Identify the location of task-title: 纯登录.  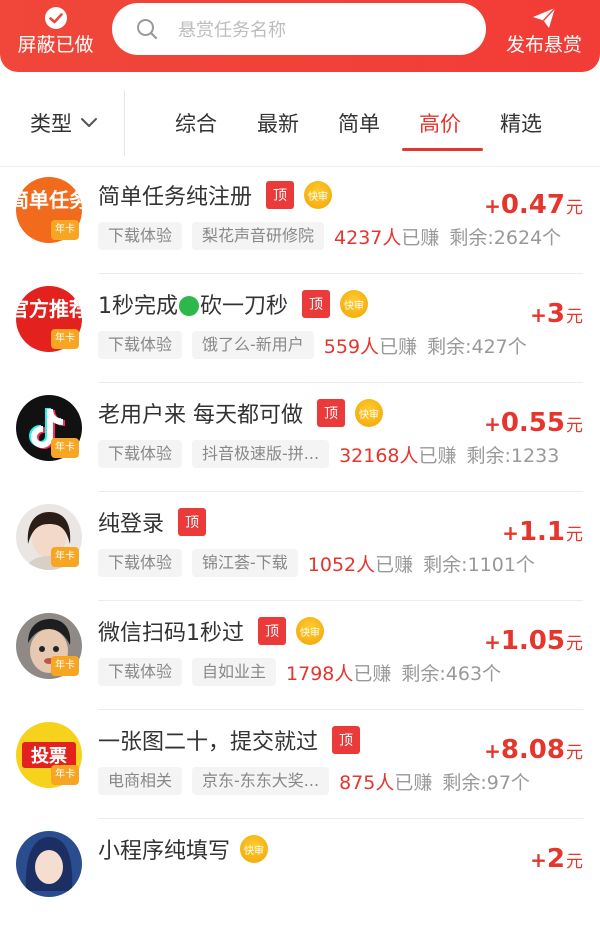
(131, 524).